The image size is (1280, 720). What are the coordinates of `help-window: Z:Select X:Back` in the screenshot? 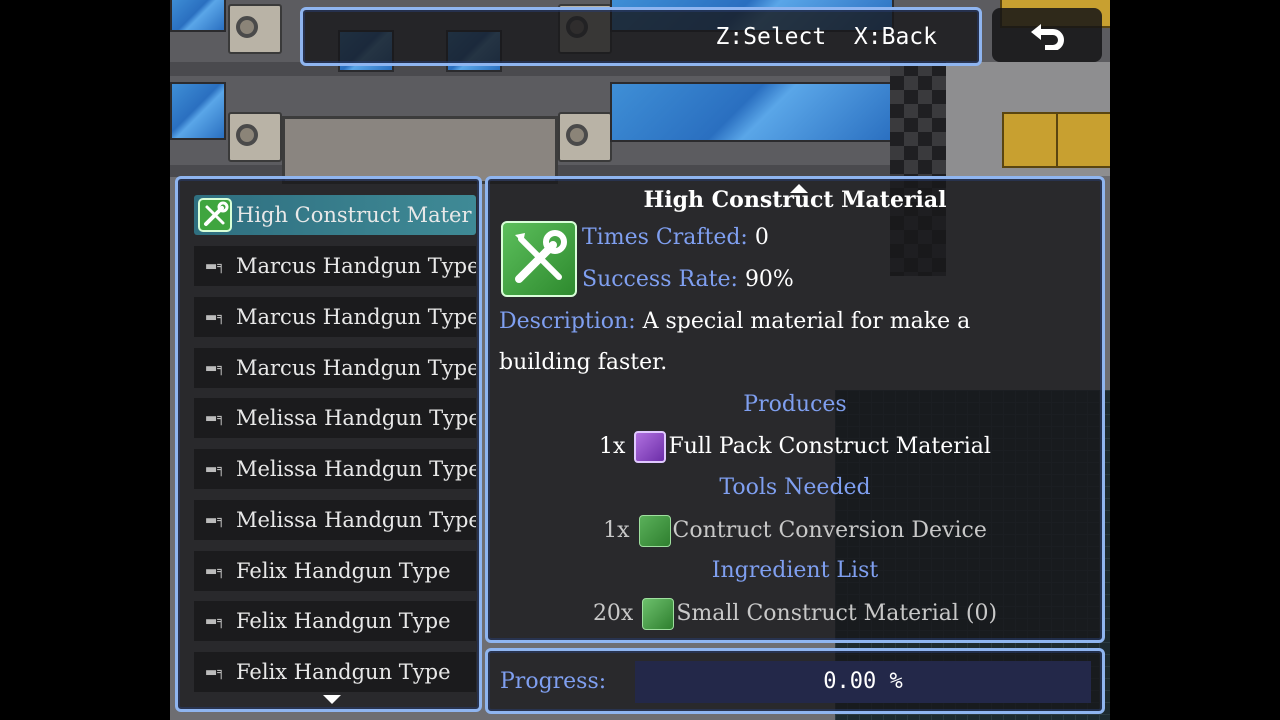 It's located at (641, 36).